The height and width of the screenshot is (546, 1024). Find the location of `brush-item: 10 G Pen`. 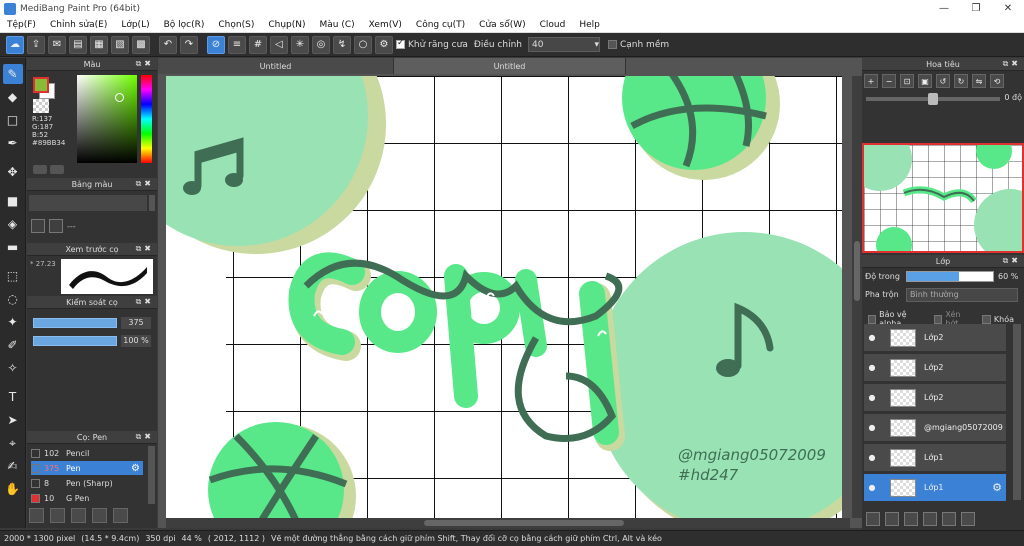

brush-item: 10 G Pen is located at coordinates (87, 498).